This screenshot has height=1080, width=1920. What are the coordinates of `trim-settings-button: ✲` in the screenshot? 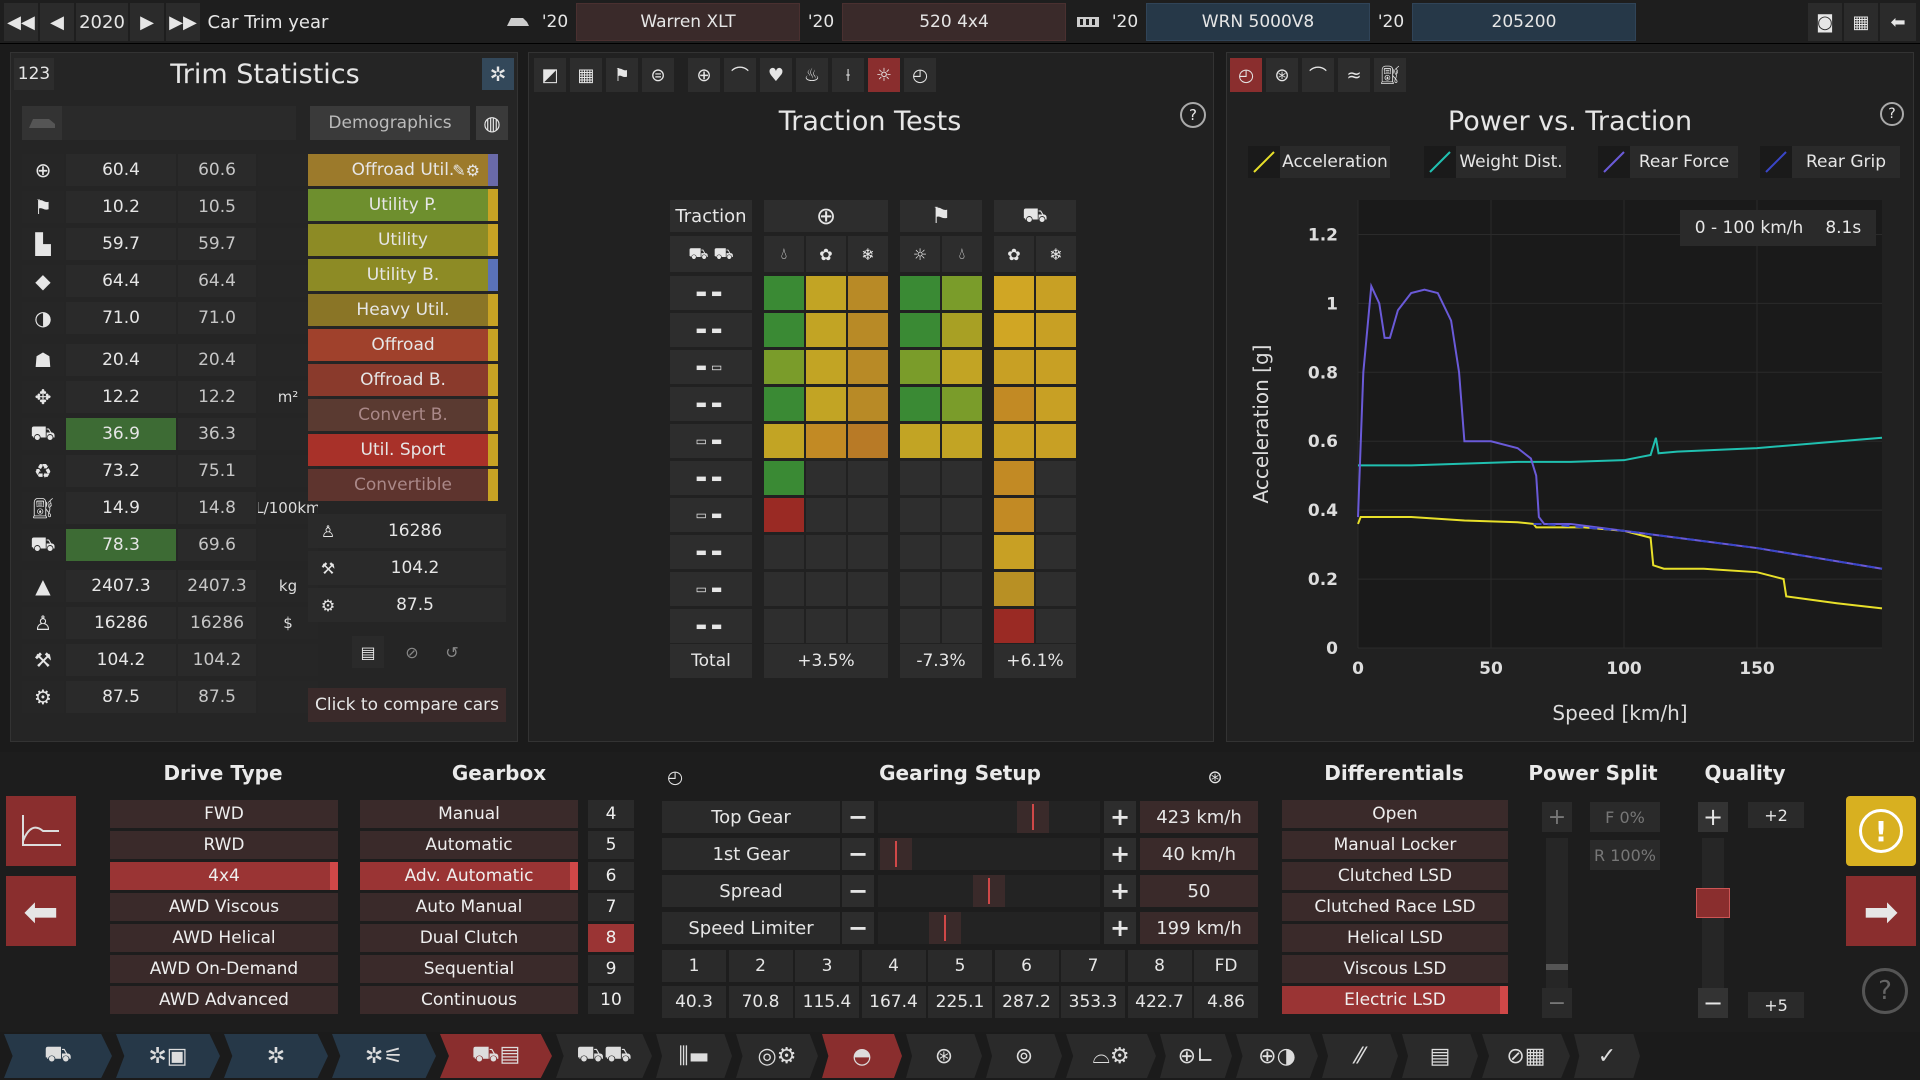 It's located at (498, 74).